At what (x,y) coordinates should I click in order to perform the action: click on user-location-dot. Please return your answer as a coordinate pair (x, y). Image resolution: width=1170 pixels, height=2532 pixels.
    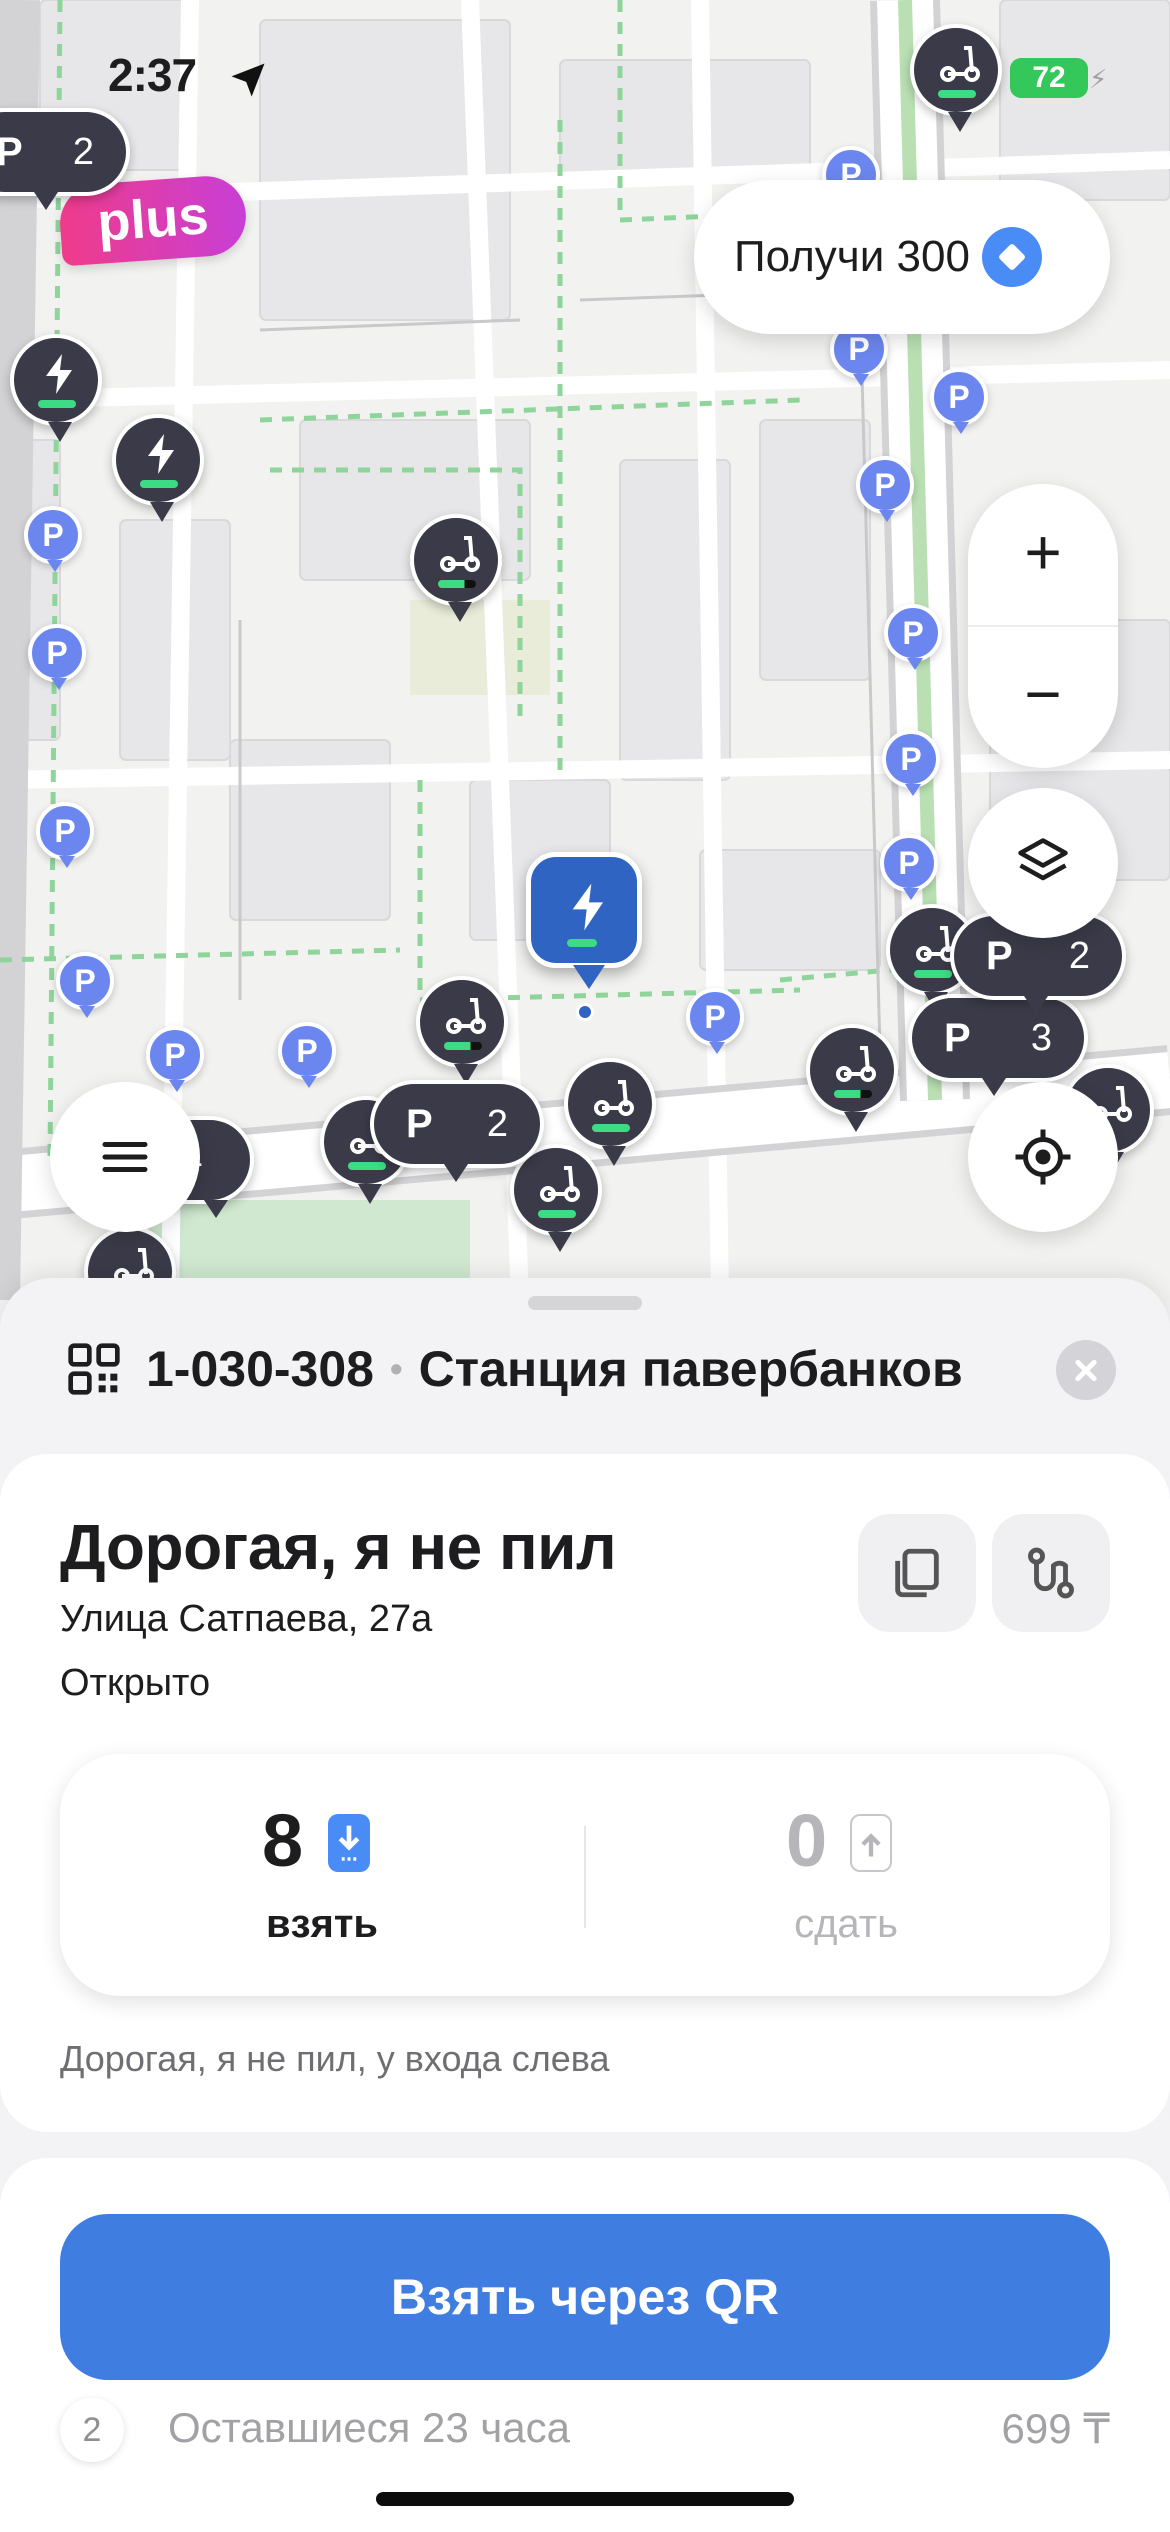
    Looking at the image, I should click on (585, 1012).